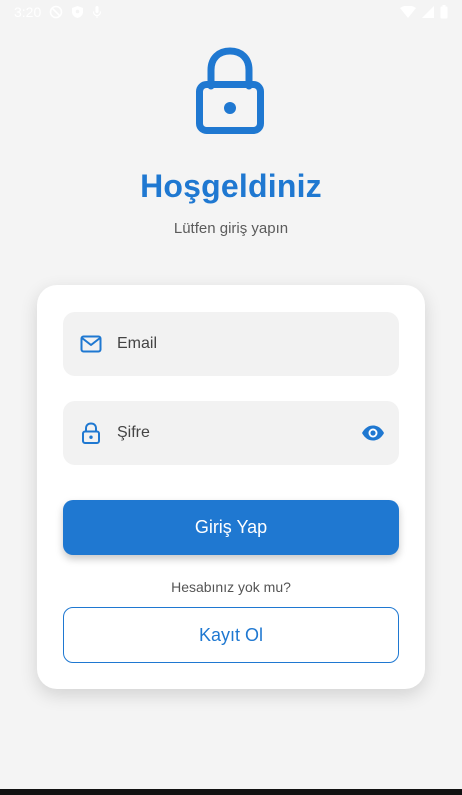 The image size is (462, 795). I want to click on mail-icon, so click(91, 344).